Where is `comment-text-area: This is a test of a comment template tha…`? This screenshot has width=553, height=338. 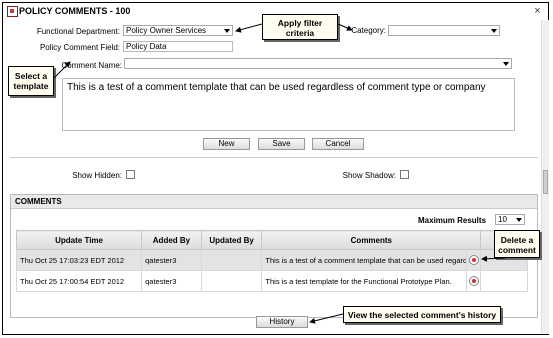 comment-text-area: This is a test of a comment template tha… is located at coordinates (288, 104).